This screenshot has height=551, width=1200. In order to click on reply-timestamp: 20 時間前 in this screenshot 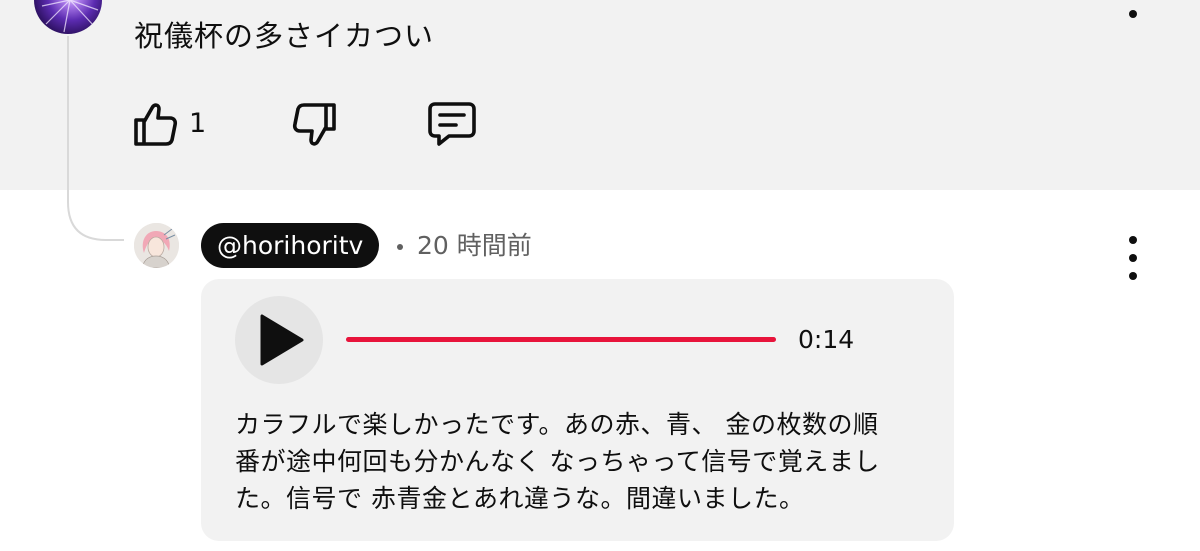, I will do `click(474, 246)`.